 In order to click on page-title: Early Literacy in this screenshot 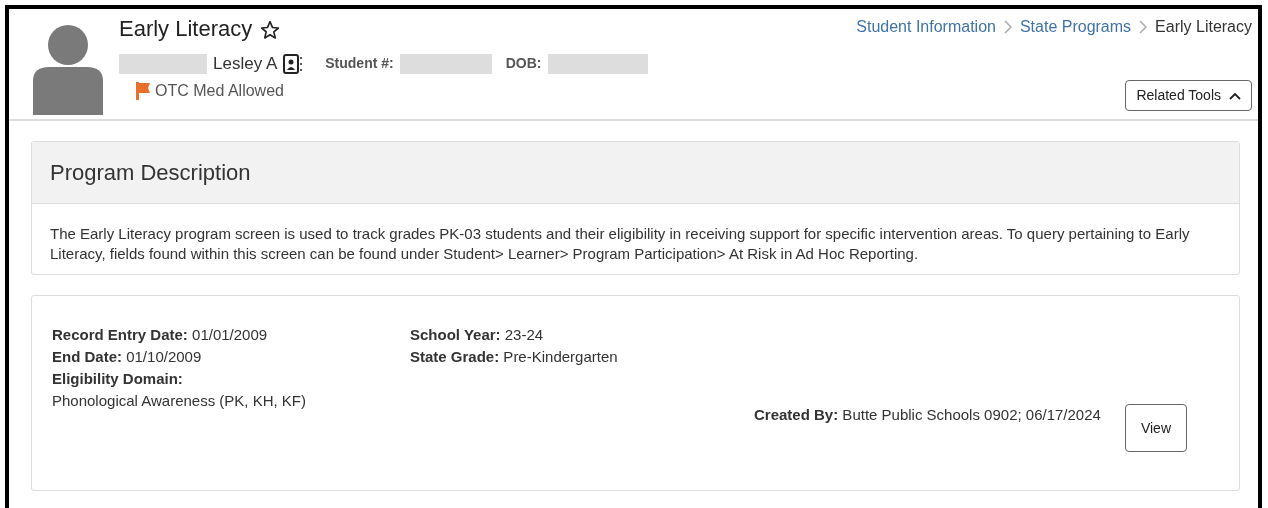, I will do `click(186, 29)`.